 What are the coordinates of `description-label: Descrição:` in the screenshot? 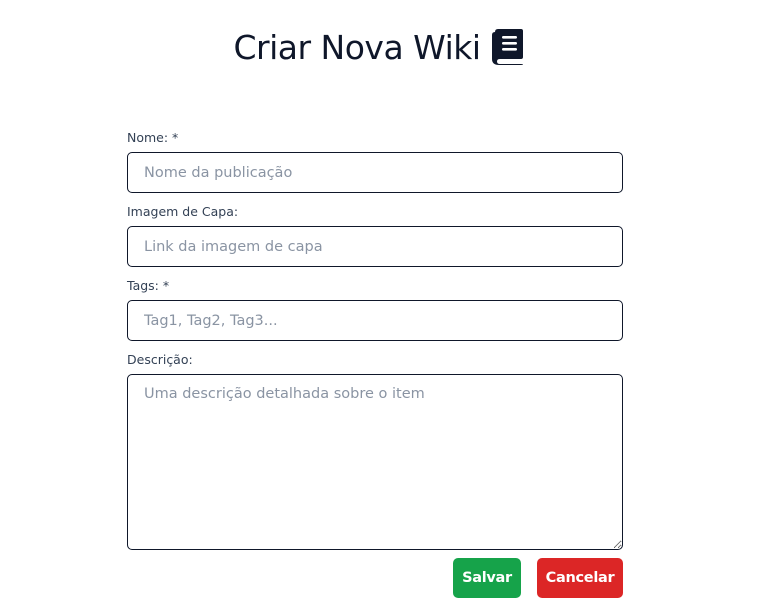 It's located at (160, 359).